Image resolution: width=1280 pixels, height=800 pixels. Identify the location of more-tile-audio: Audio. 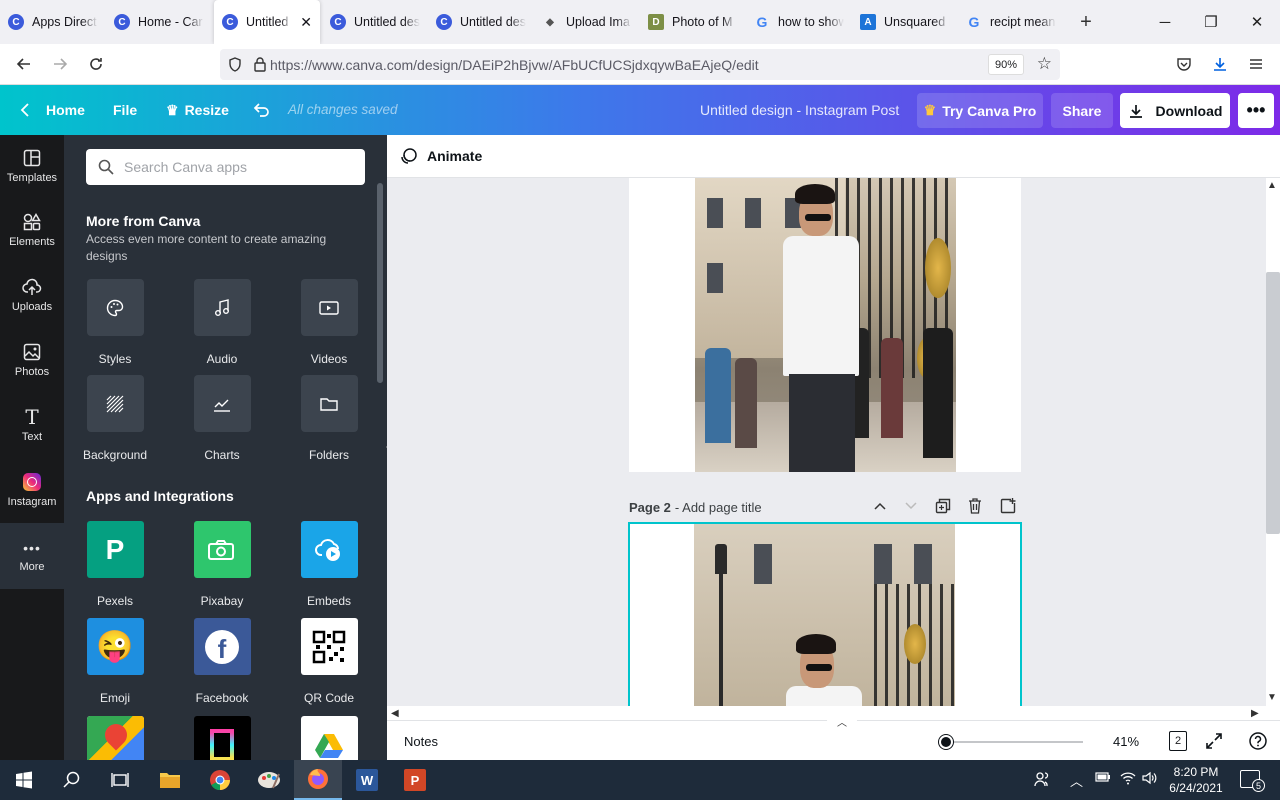
(222, 322).